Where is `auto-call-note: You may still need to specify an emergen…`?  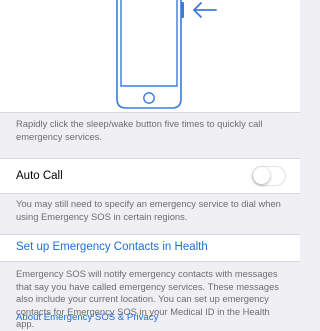
auto-call-note: You may still need to specify an emergen… is located at coordinates (148, 210).